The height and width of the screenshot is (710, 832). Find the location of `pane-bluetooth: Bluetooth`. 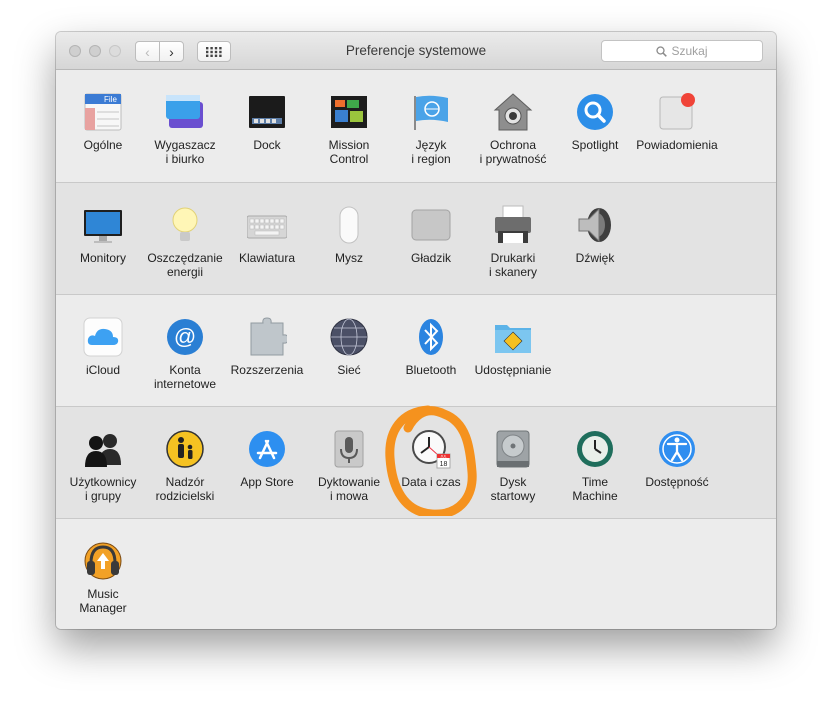

pane-bluetooth: Bluetooth is located at coordinates (431, 347).